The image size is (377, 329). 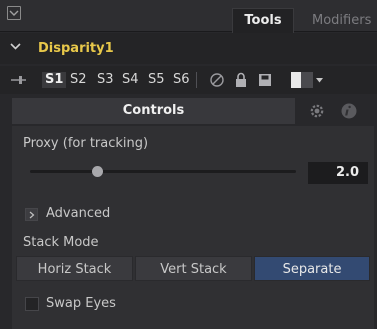 What do you see at coordinates (97, 171) in the screenshot?
I see `proxy-slider-handle` at bounding box center [97, 171].